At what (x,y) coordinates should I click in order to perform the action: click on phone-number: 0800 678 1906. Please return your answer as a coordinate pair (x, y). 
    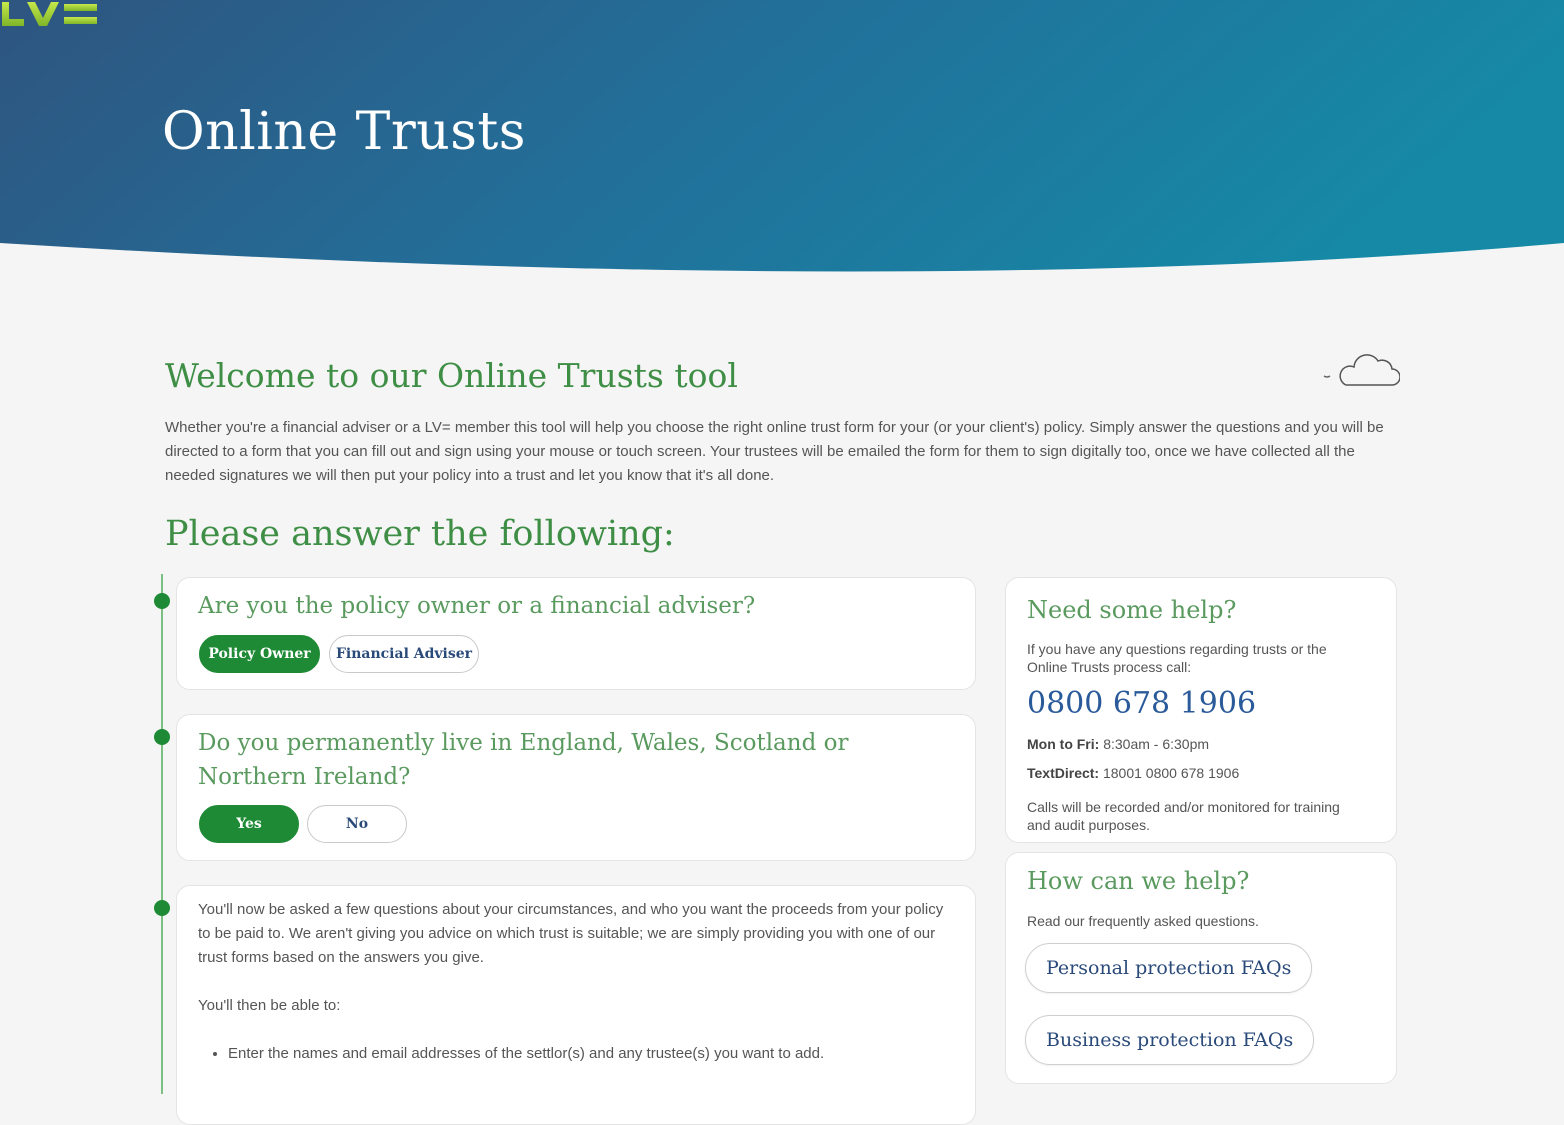
    Looking at the image, I should click on (1141, 703).